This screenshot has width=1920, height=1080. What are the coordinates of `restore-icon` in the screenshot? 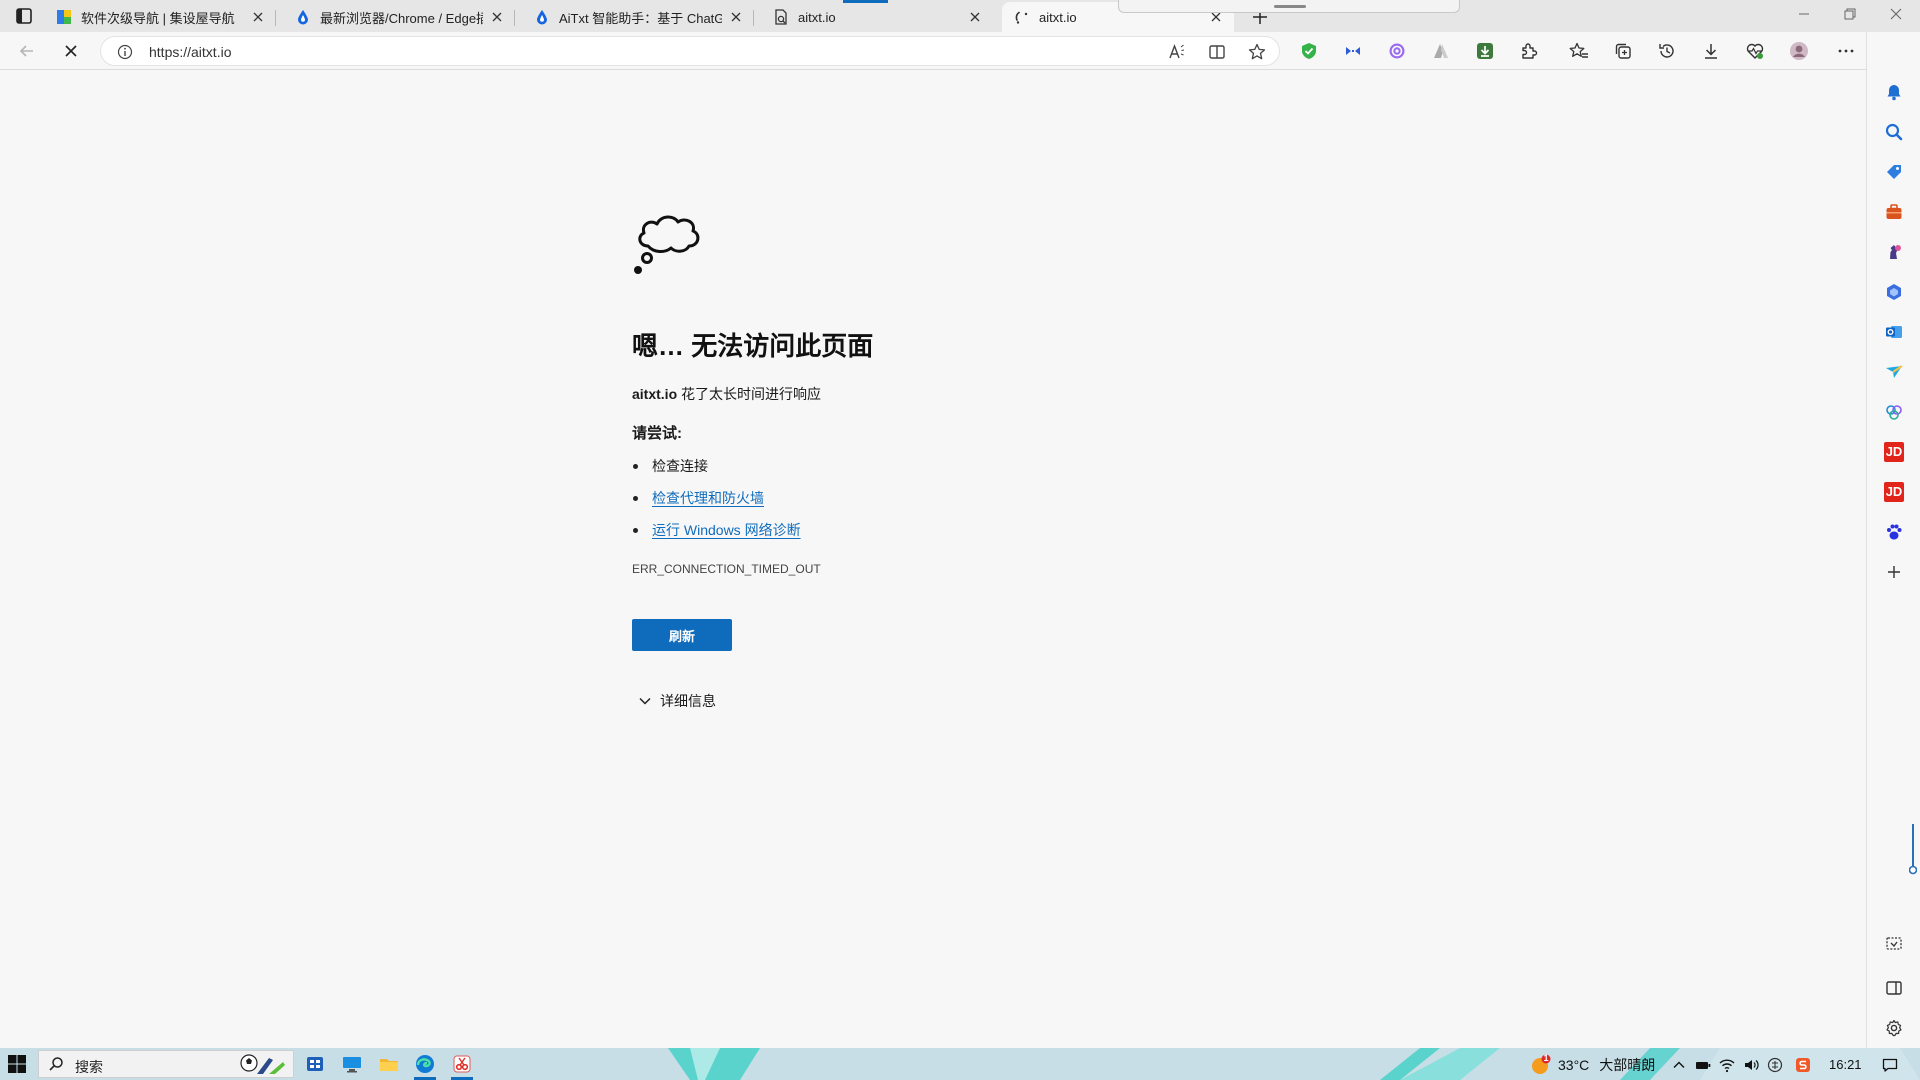 It's located at (1850, 14).